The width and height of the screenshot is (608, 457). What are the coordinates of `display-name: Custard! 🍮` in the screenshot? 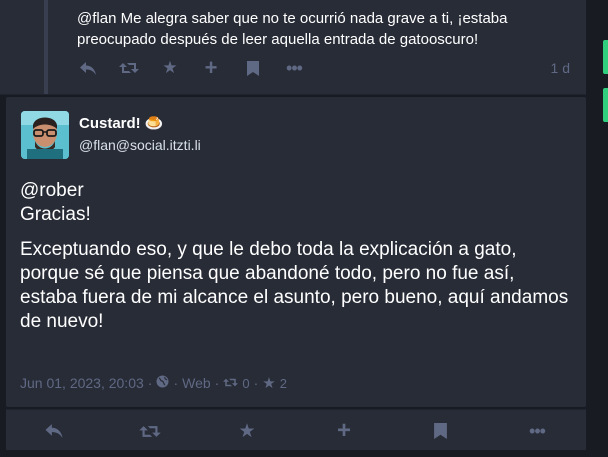 It's located at (121, 123).